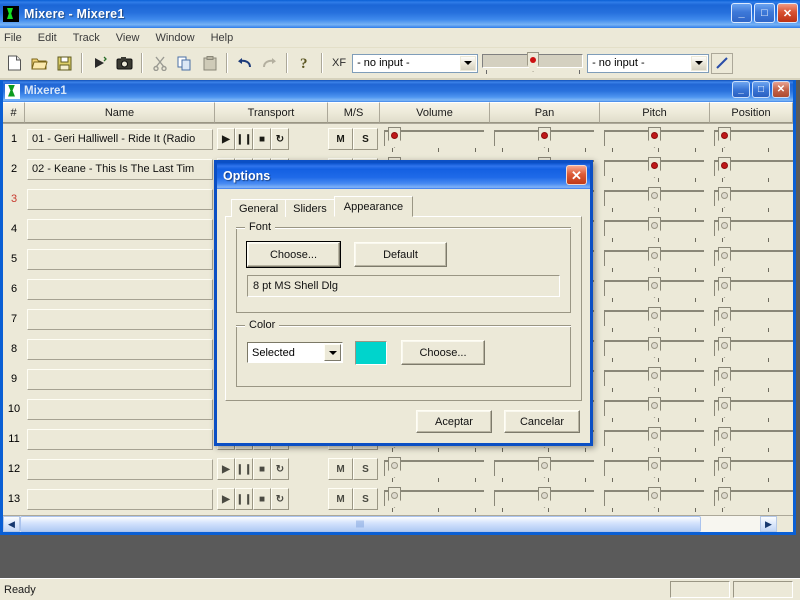 This screenshot has width=800, height=600. Describe the element at coordinates (47, 38) in the screenshot. I see `menu-item-edit: Edit` at that location.